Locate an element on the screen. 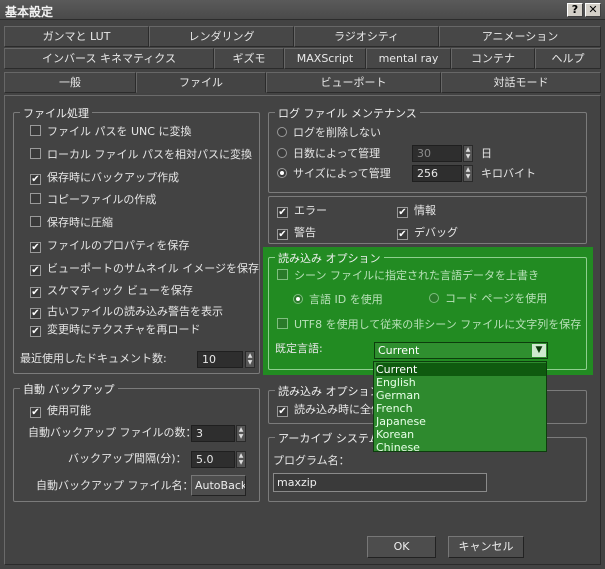 The width and height of the screenshot is (605, 569). dropdown-option-chinese: Chinese is located at coordinates (461, 447).